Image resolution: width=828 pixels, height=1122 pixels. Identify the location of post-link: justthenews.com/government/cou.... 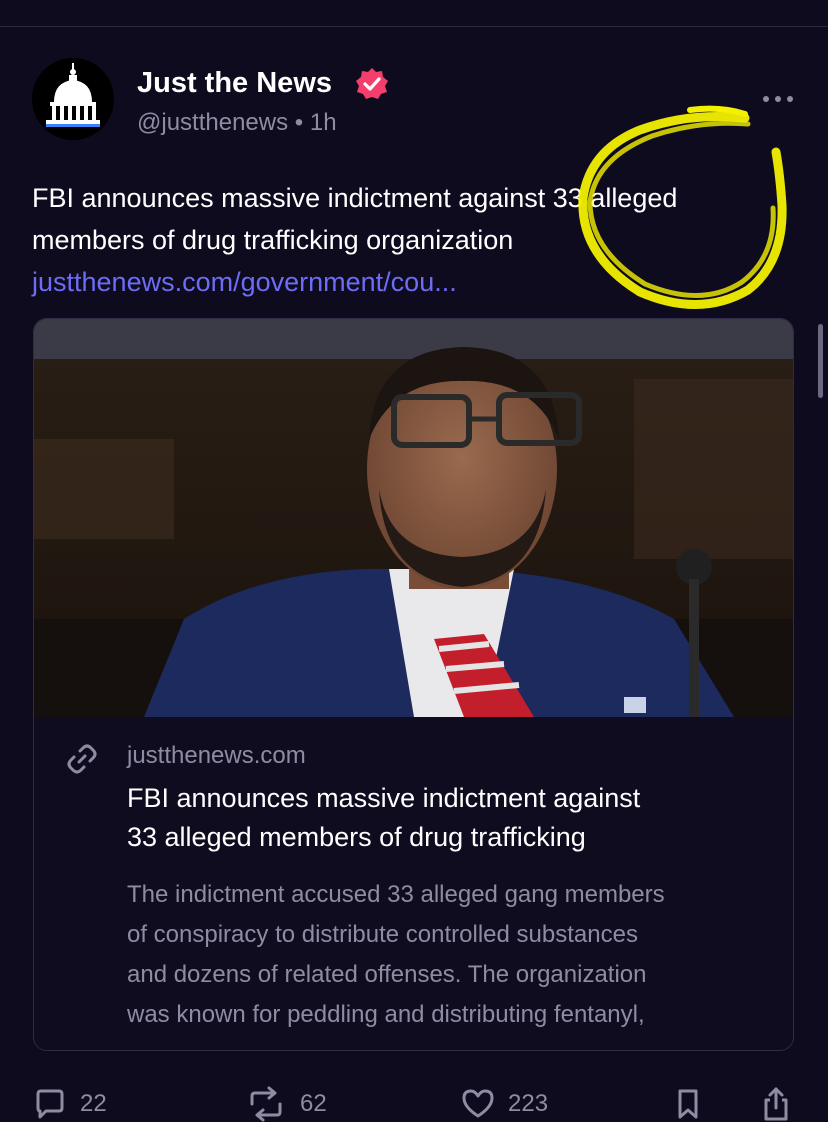
(419, 282).